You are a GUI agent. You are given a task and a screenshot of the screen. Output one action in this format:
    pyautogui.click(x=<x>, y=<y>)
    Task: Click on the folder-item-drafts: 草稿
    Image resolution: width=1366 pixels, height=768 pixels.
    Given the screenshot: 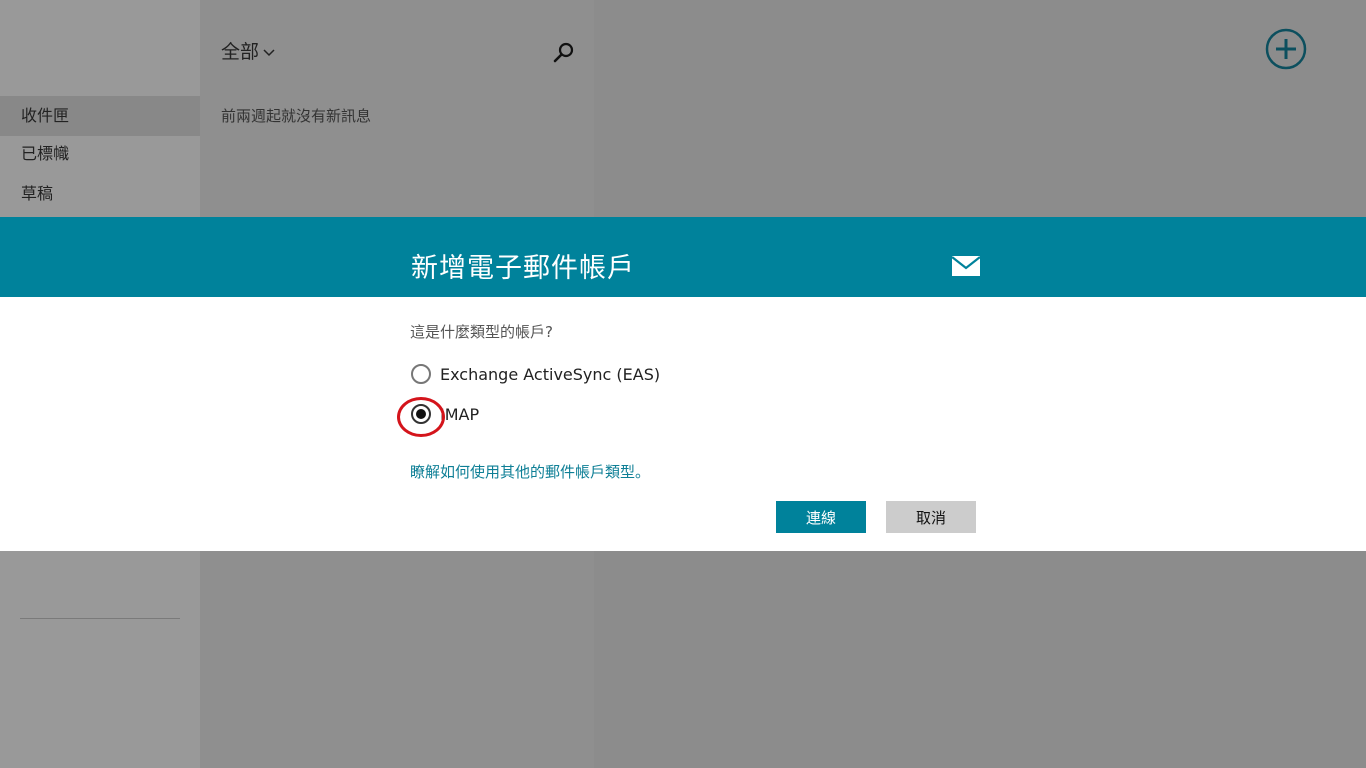 What is the action you would take?
    pyautogui.click(x=100, y=194)
    